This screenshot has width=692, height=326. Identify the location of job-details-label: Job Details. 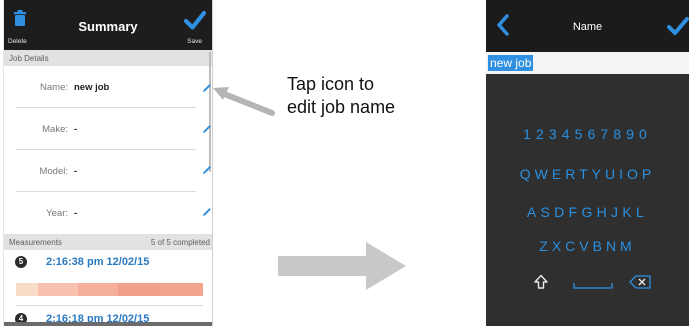
(29, 58).